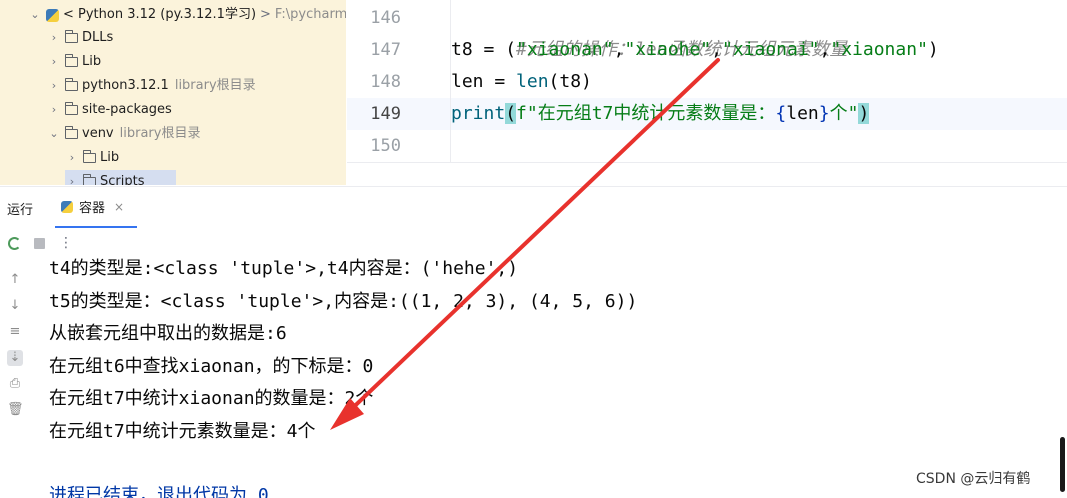 The height and width of the screenshot is (498, 1067). Describe the element at coordinates (67, 206) in the screenshot. I see `python-file-icon` at that location.